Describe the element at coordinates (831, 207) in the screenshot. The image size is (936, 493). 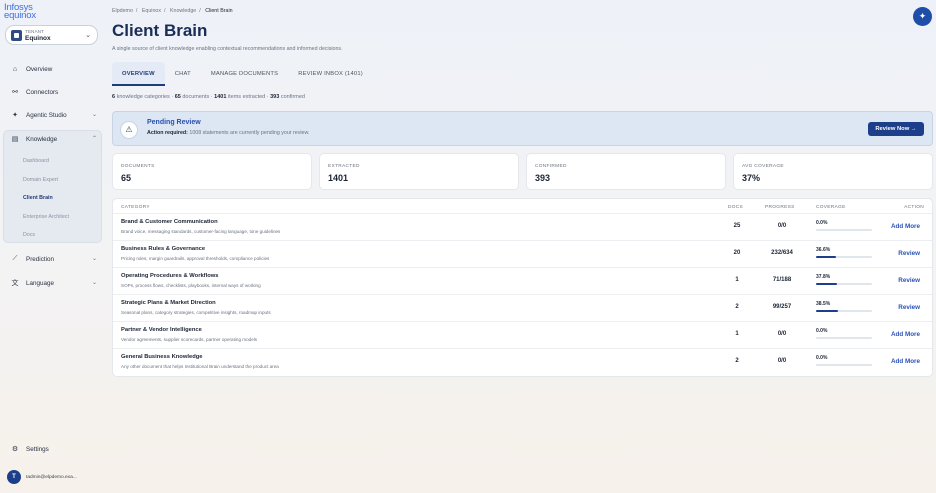
I see `column-header-coverage: COVERAGE` at that location.